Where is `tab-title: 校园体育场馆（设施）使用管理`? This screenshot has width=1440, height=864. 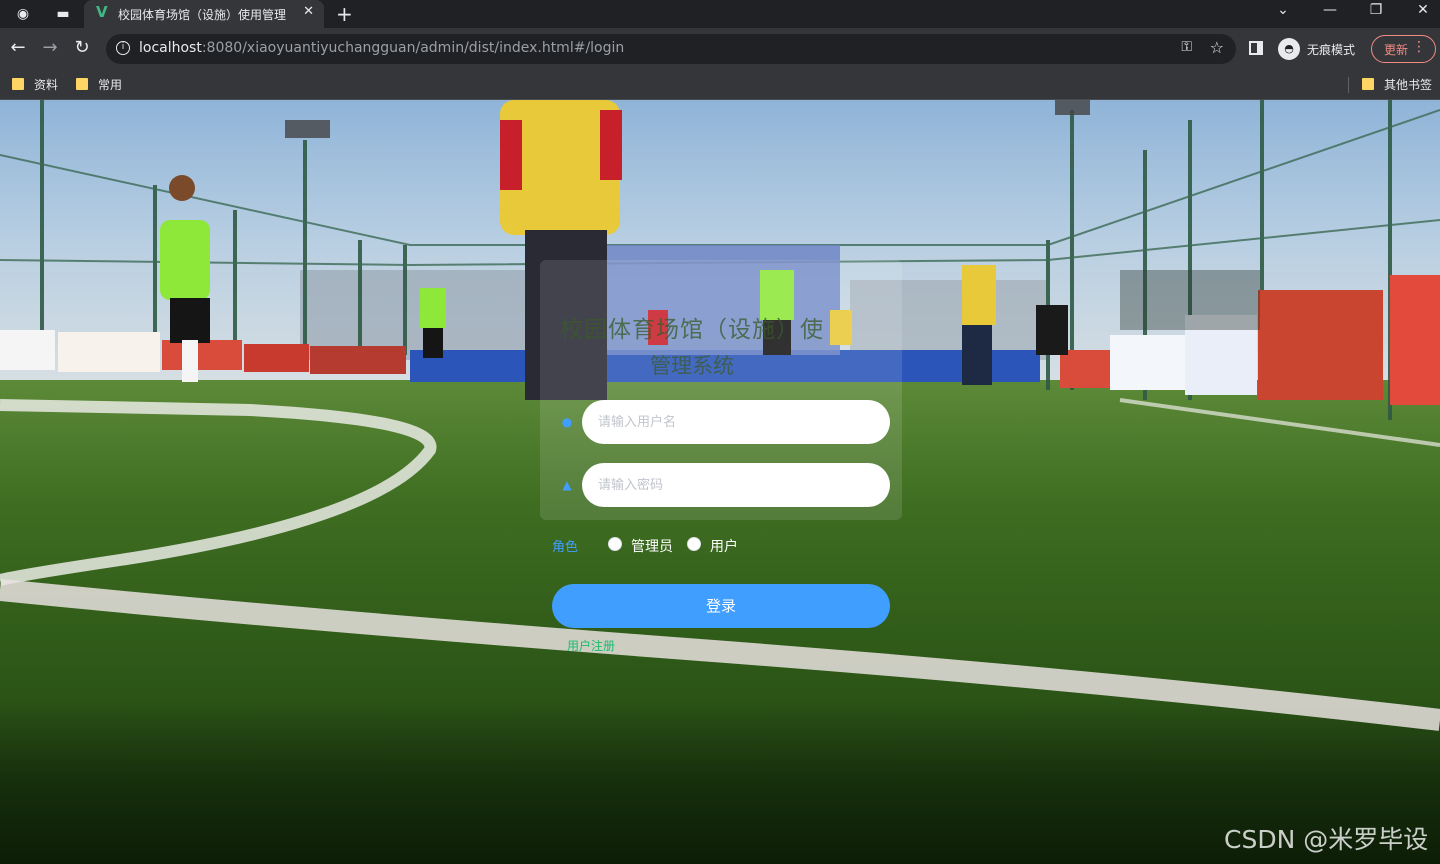 tab-title: 校园体育场馆（设施）使用管理 is located at coordinates (202, 15).